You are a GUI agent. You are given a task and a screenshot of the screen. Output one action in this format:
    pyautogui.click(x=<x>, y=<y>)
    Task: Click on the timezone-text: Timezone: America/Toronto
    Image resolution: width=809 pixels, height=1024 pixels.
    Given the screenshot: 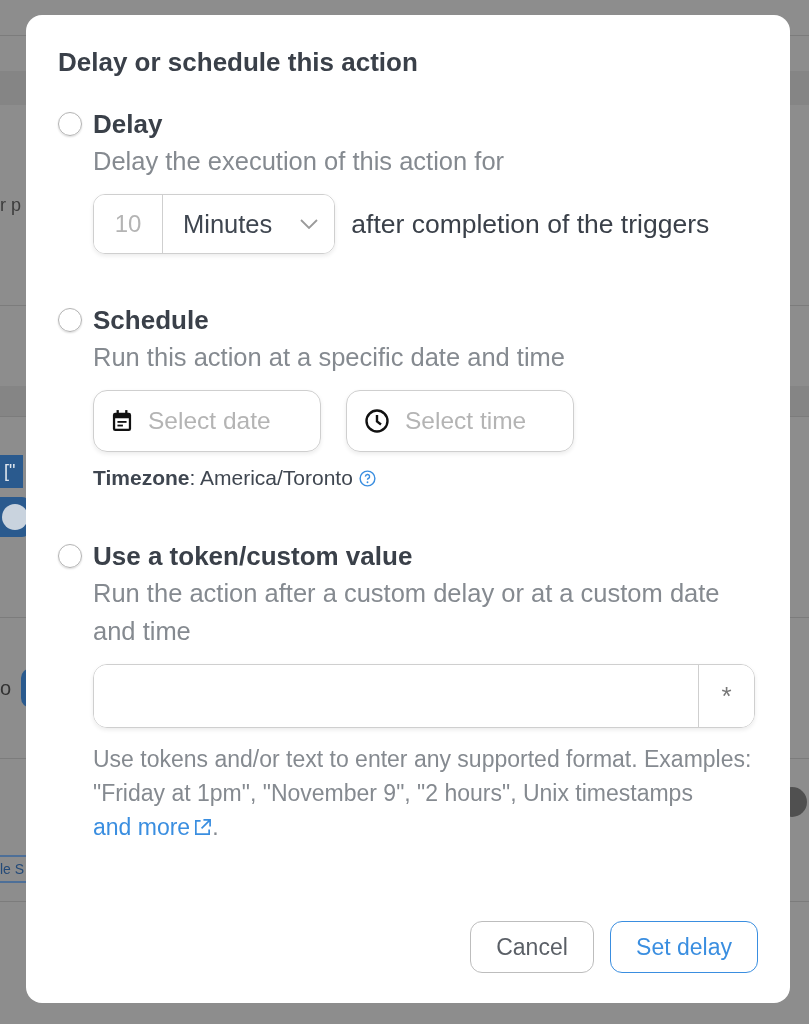 What is the action you would take?
    pyautogui.click(x=223, y=478)
    